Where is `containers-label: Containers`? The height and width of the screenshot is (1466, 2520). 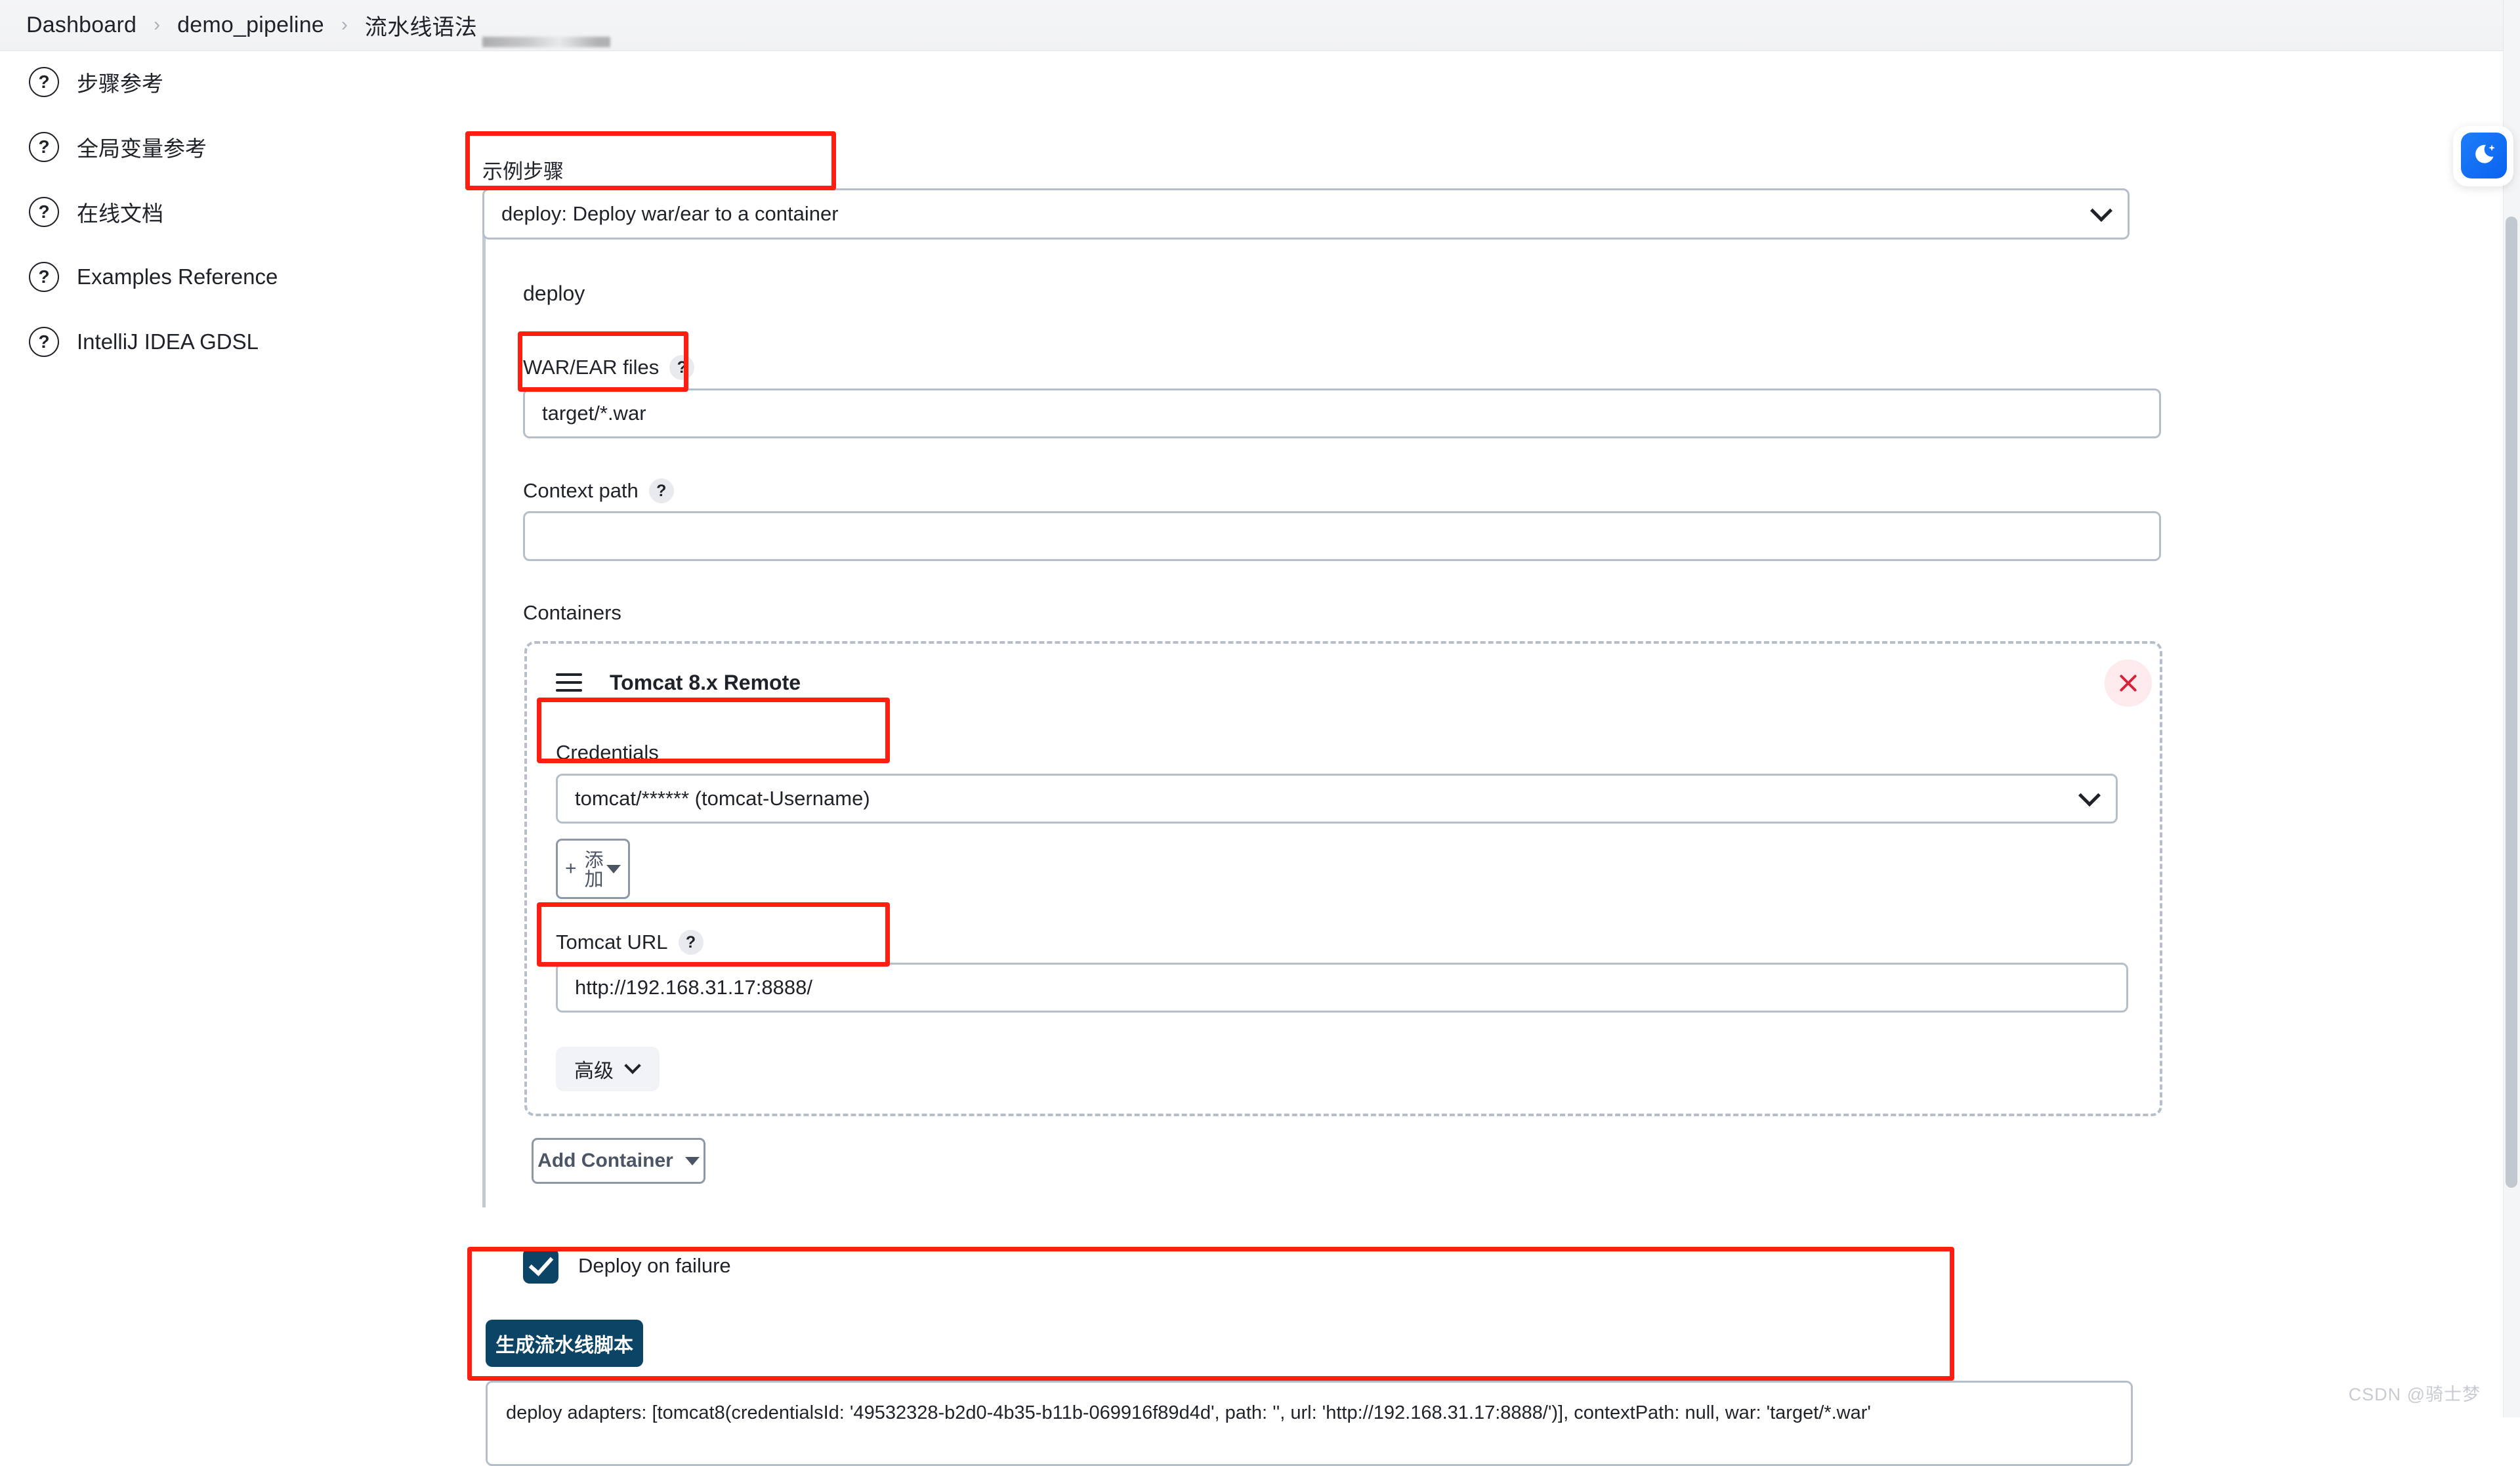 containers-label: Containers is located at coordinates (572, 613).